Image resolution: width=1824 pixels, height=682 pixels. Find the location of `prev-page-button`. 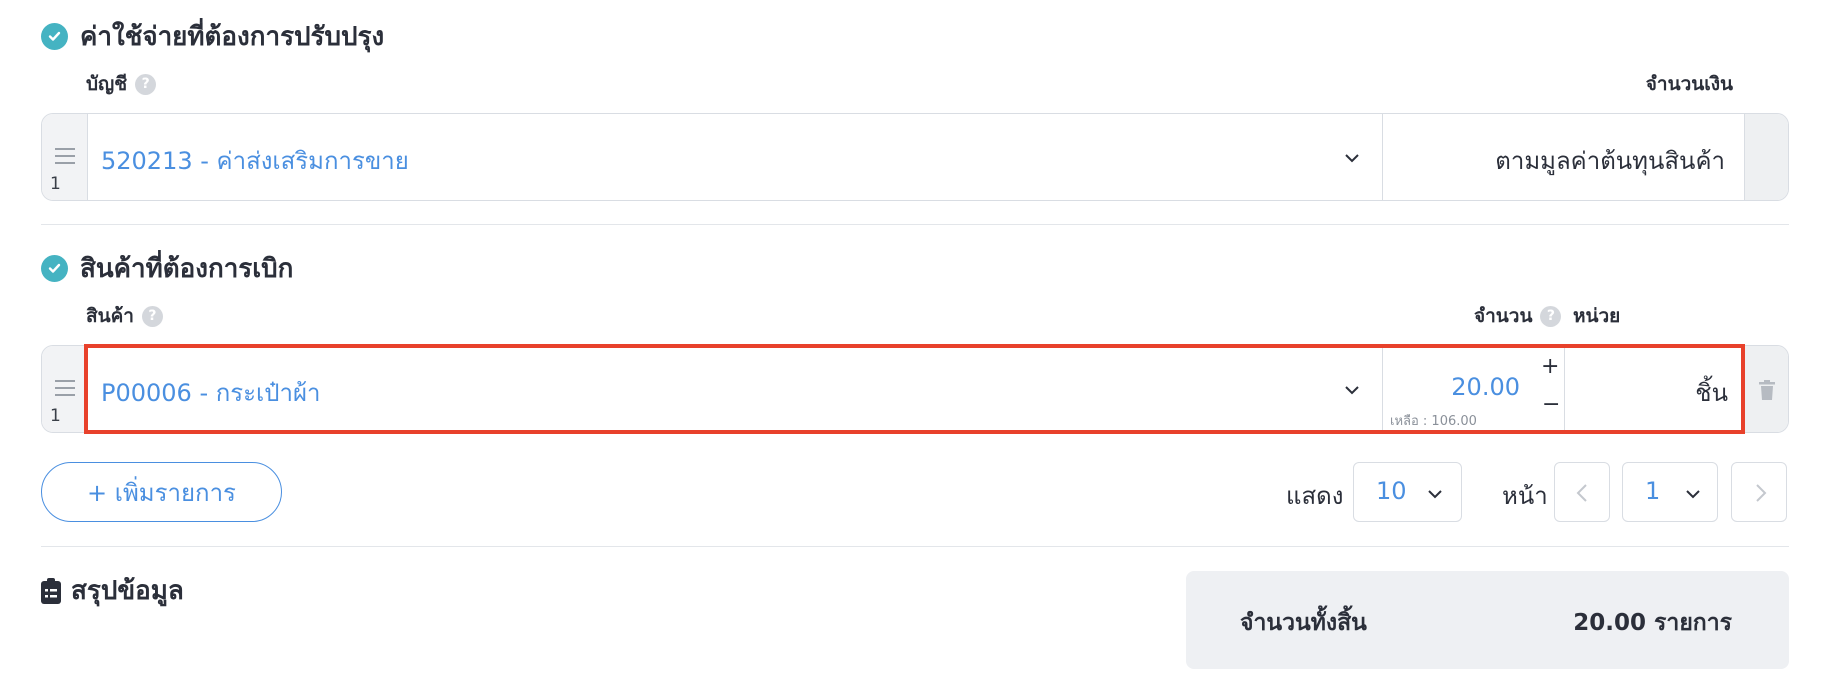

prev-page-button is located at coordinates (1582, 492).